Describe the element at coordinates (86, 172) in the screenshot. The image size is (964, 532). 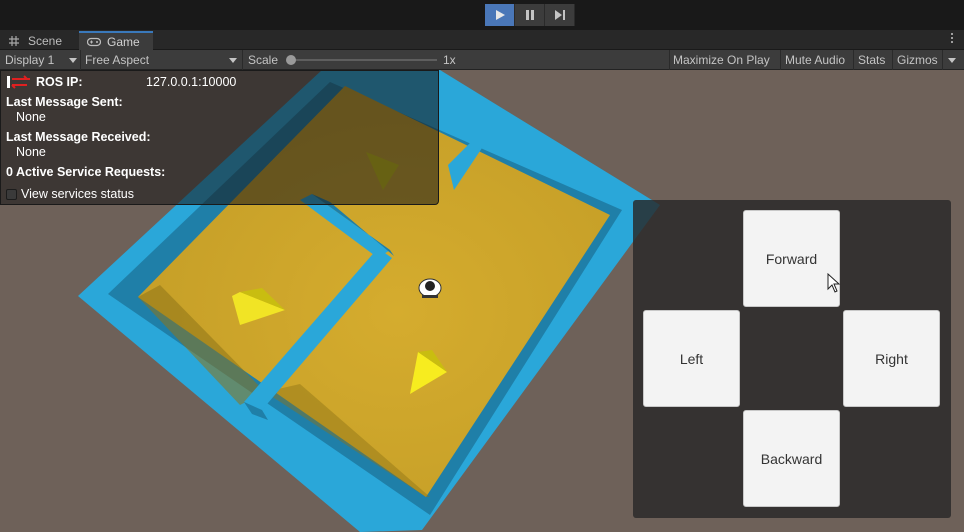
I see `active-requests-label: 0 Active Service Requests:` at that location.